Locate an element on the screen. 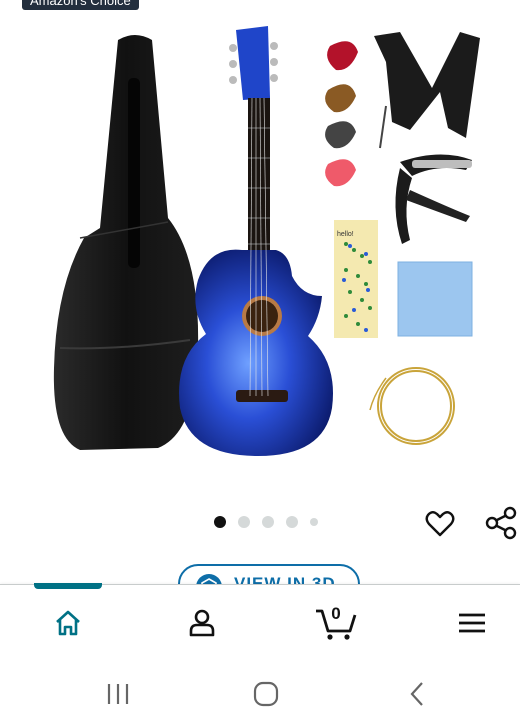  recent-apps-button is located at coordinates (118, 694).